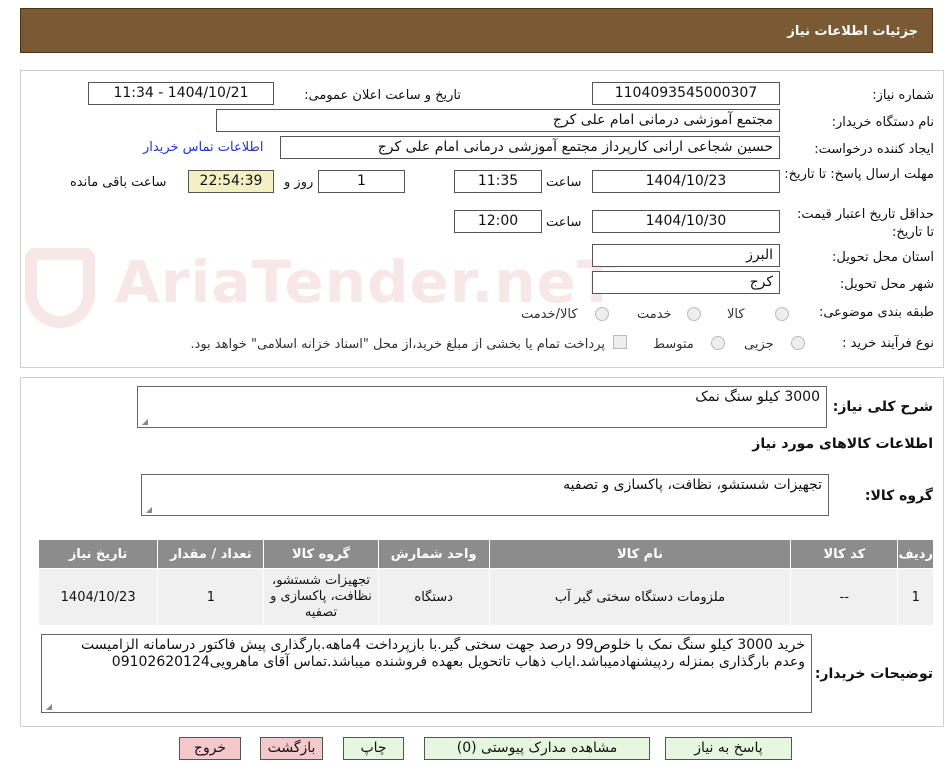  Describe the element at coordinates (798, 343) in the screenshot. I see `process-minor-radio` at that location.